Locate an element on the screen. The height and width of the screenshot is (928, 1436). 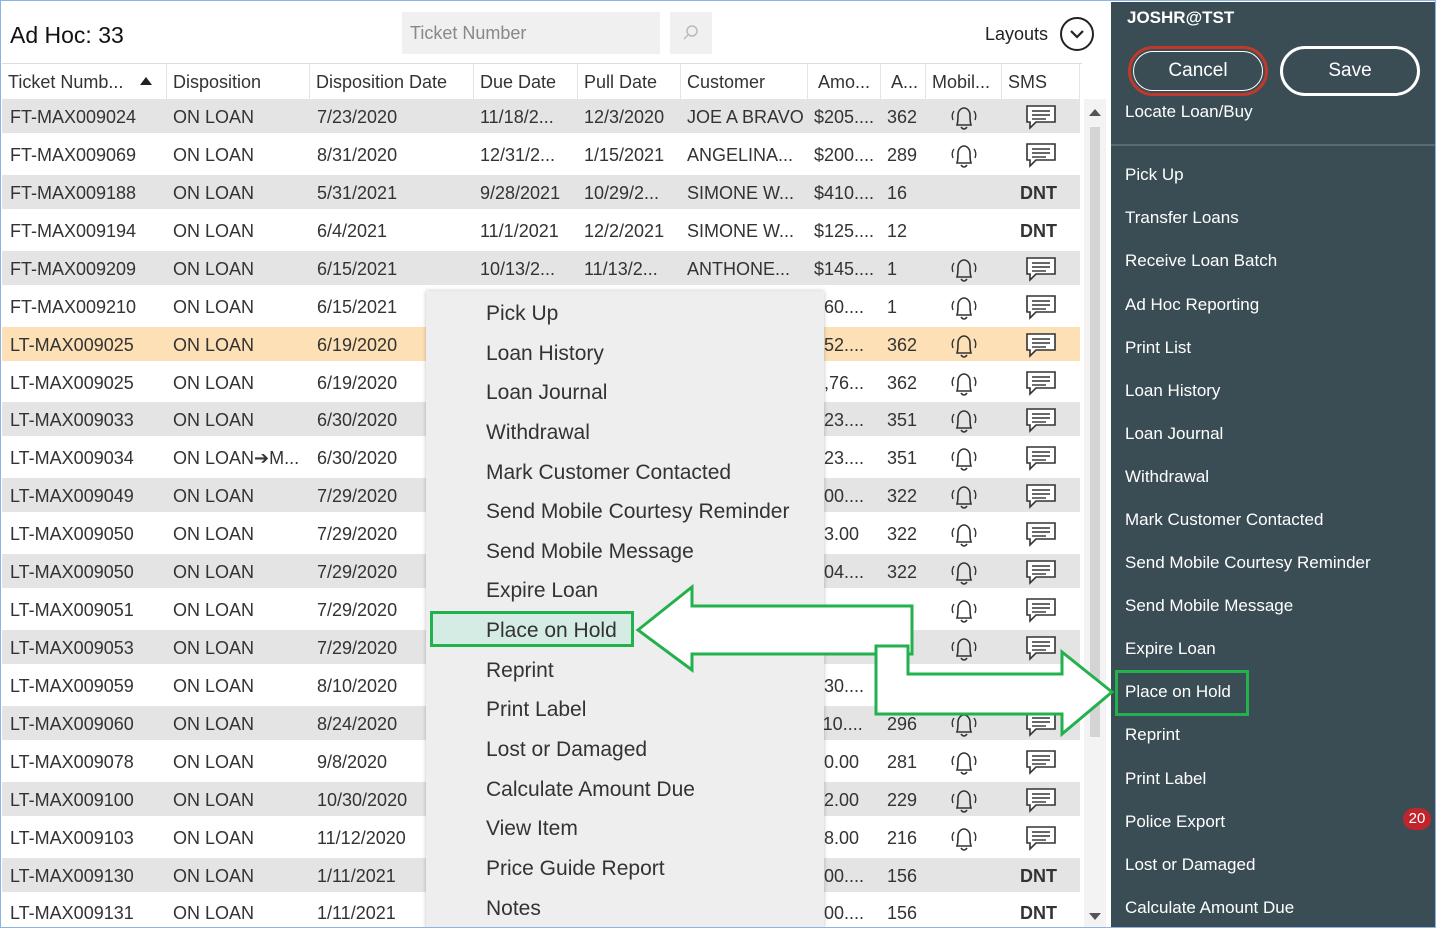
sidebar-item: Withdrawal is located at coordinates (1167, 477).